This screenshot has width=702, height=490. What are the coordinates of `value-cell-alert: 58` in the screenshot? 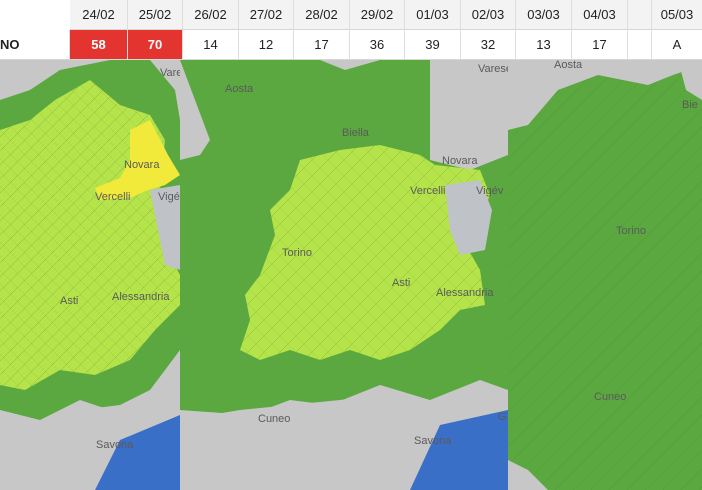 It's located at (99, 45).